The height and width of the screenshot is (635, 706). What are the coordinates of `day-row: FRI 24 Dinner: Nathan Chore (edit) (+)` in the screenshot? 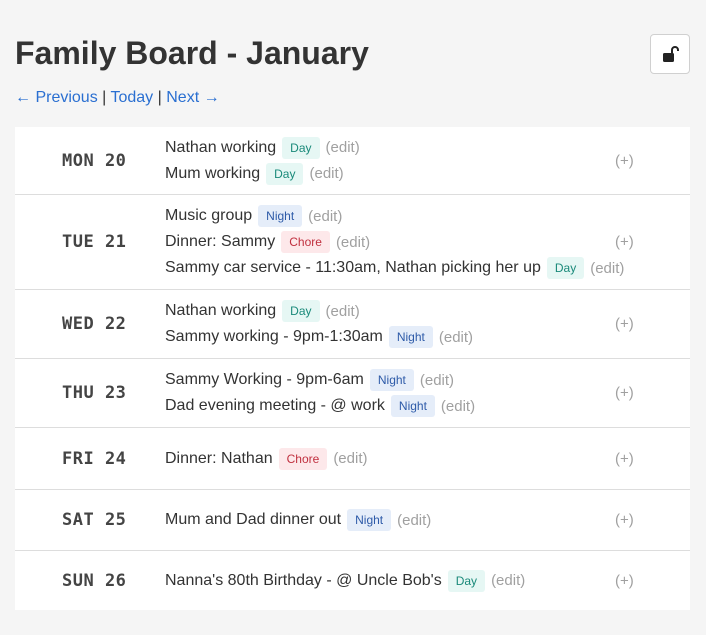 It's located at (352, 458).